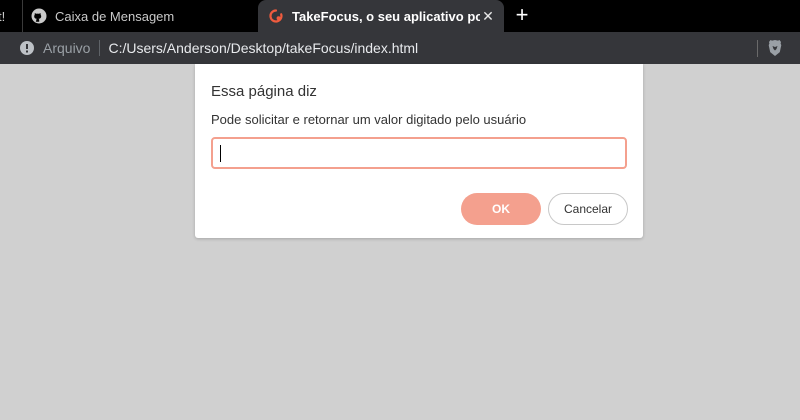 The height and width of the screenshot is (420, 800). I want to click on site-info-label: Arquivo, so click(66, 48).